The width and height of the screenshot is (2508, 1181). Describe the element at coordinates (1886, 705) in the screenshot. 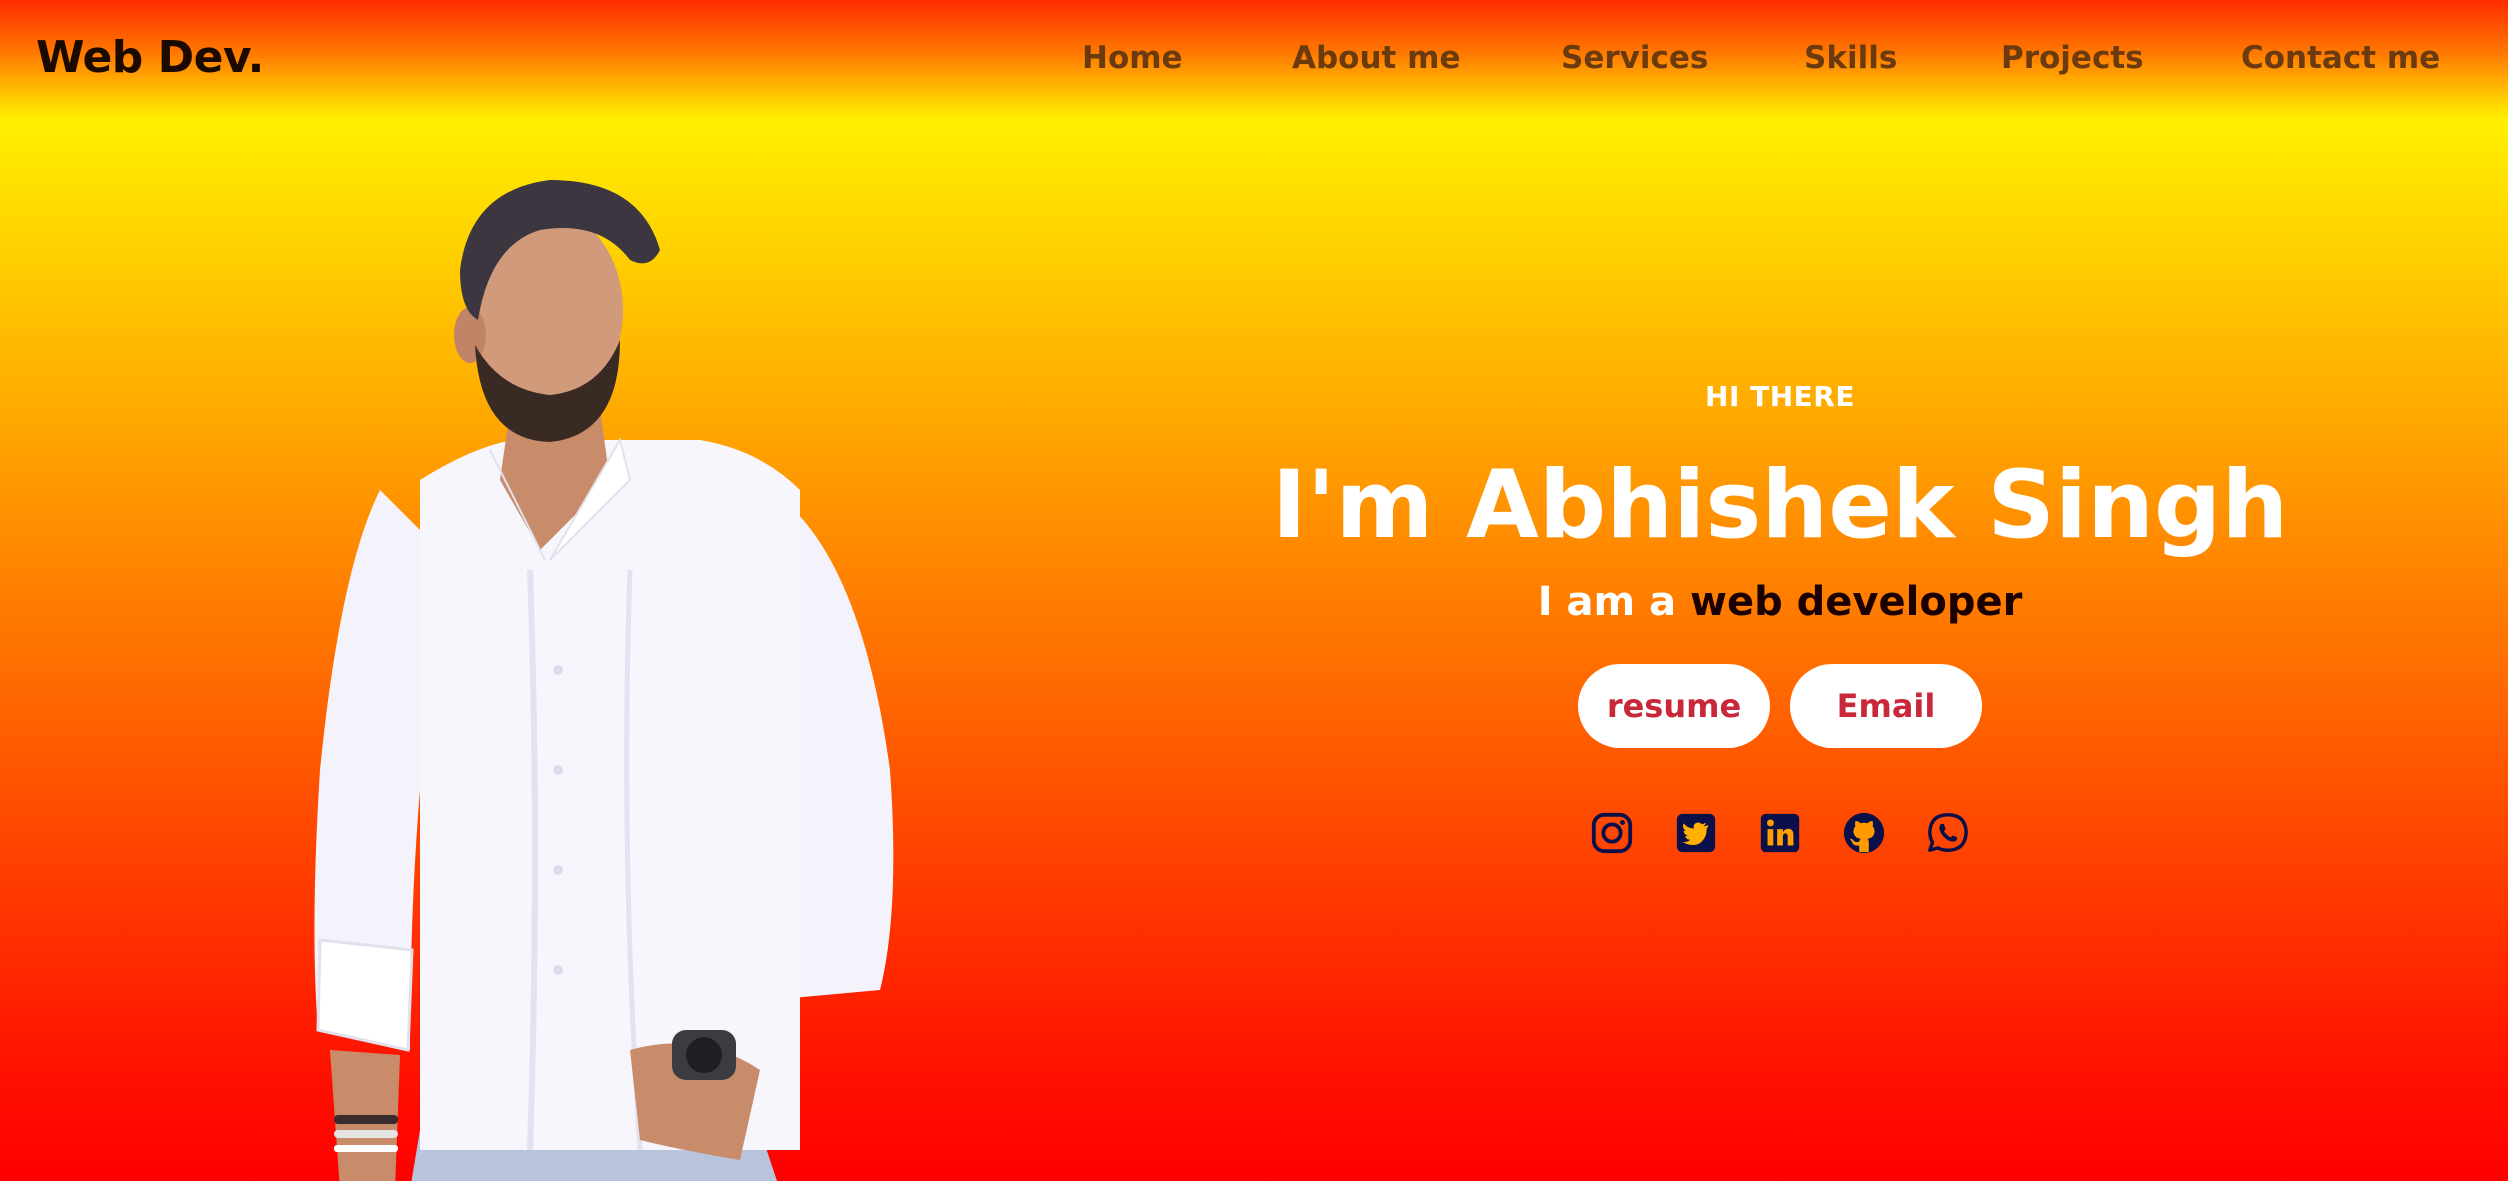

I see `email-button: Email` at that location.